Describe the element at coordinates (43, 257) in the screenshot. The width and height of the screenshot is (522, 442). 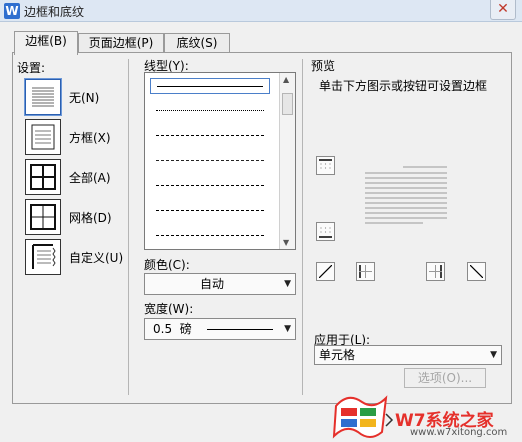
I see `setting-custom-icon` at that location.